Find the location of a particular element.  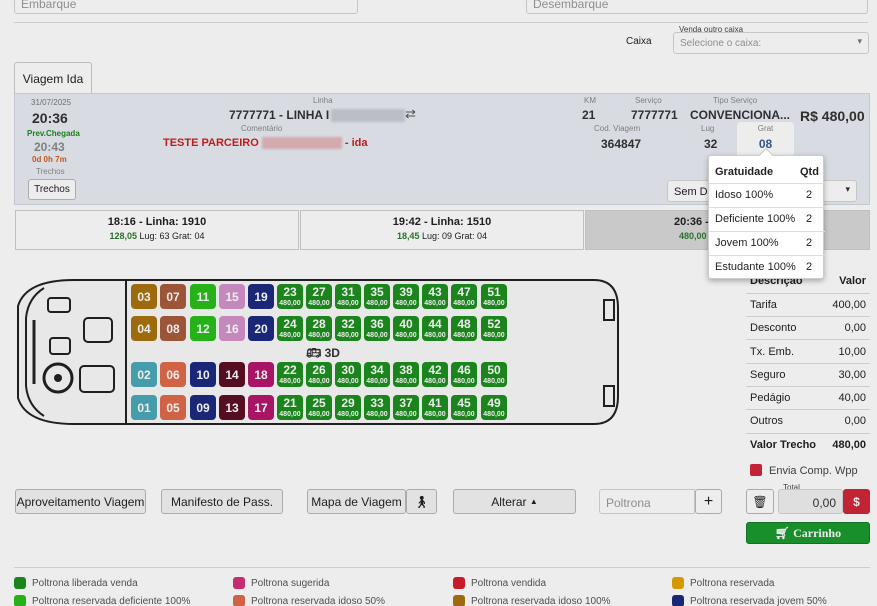

seat-49: 49 480,00 is located at coordinates (494, 407).